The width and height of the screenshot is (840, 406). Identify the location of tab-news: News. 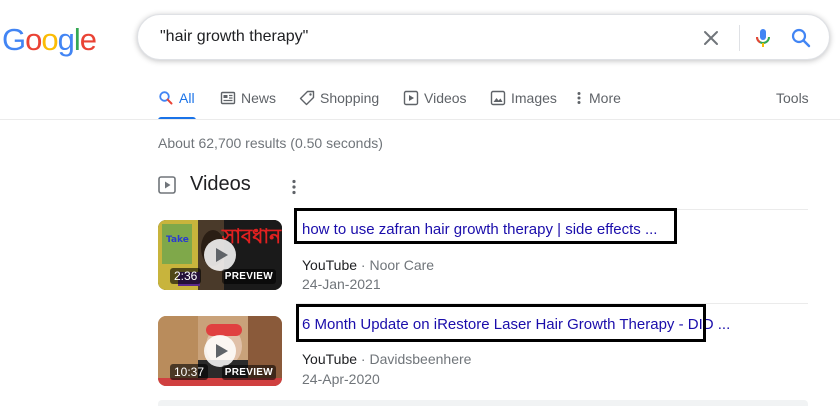
(248, 104).